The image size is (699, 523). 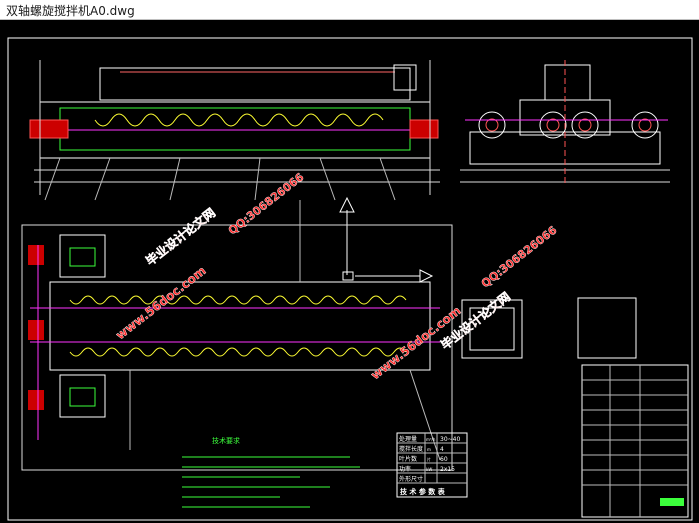 What do you see at coordinates (635, 441) in the screenshot?
I see `title-block` at bounding box center [635, 441].